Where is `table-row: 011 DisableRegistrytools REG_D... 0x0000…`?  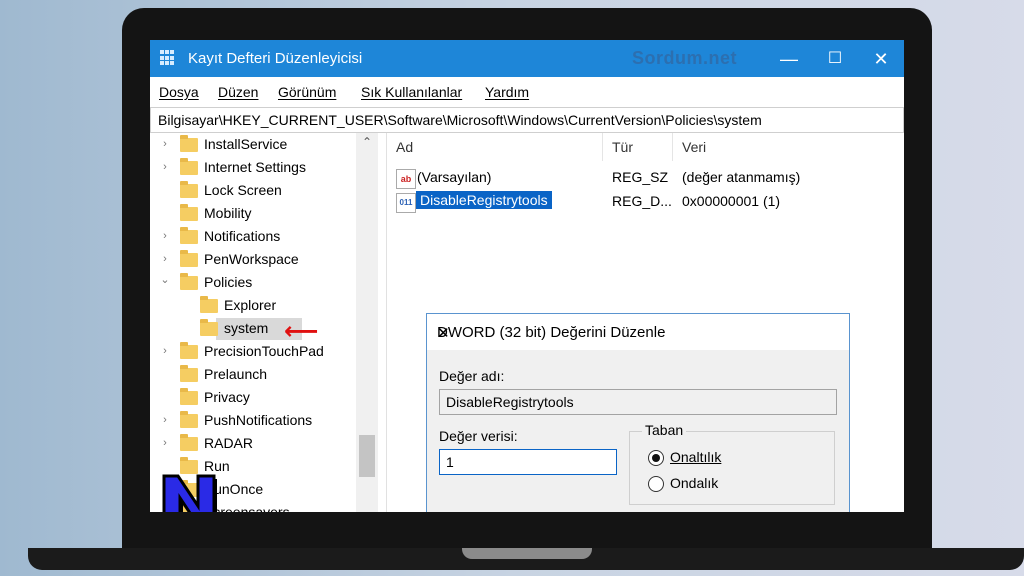 table-row: 011 DisableRegistrytools REG_D... 0x0000… is located at coordinates (646, 202).